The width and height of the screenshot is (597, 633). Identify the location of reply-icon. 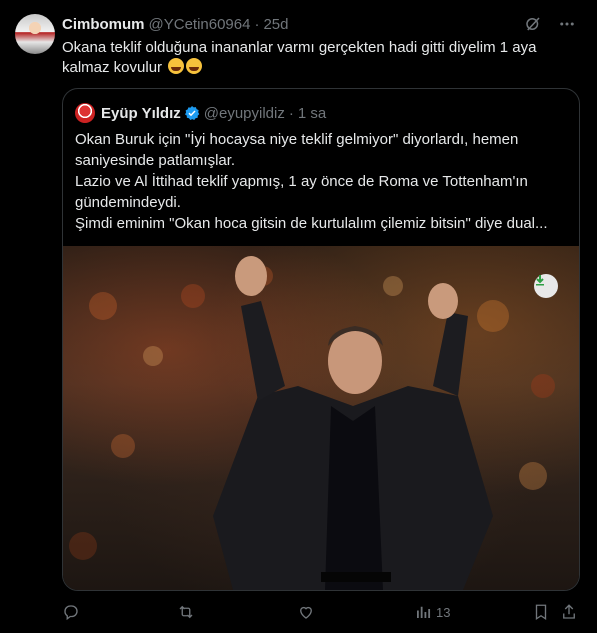
(71, 613).